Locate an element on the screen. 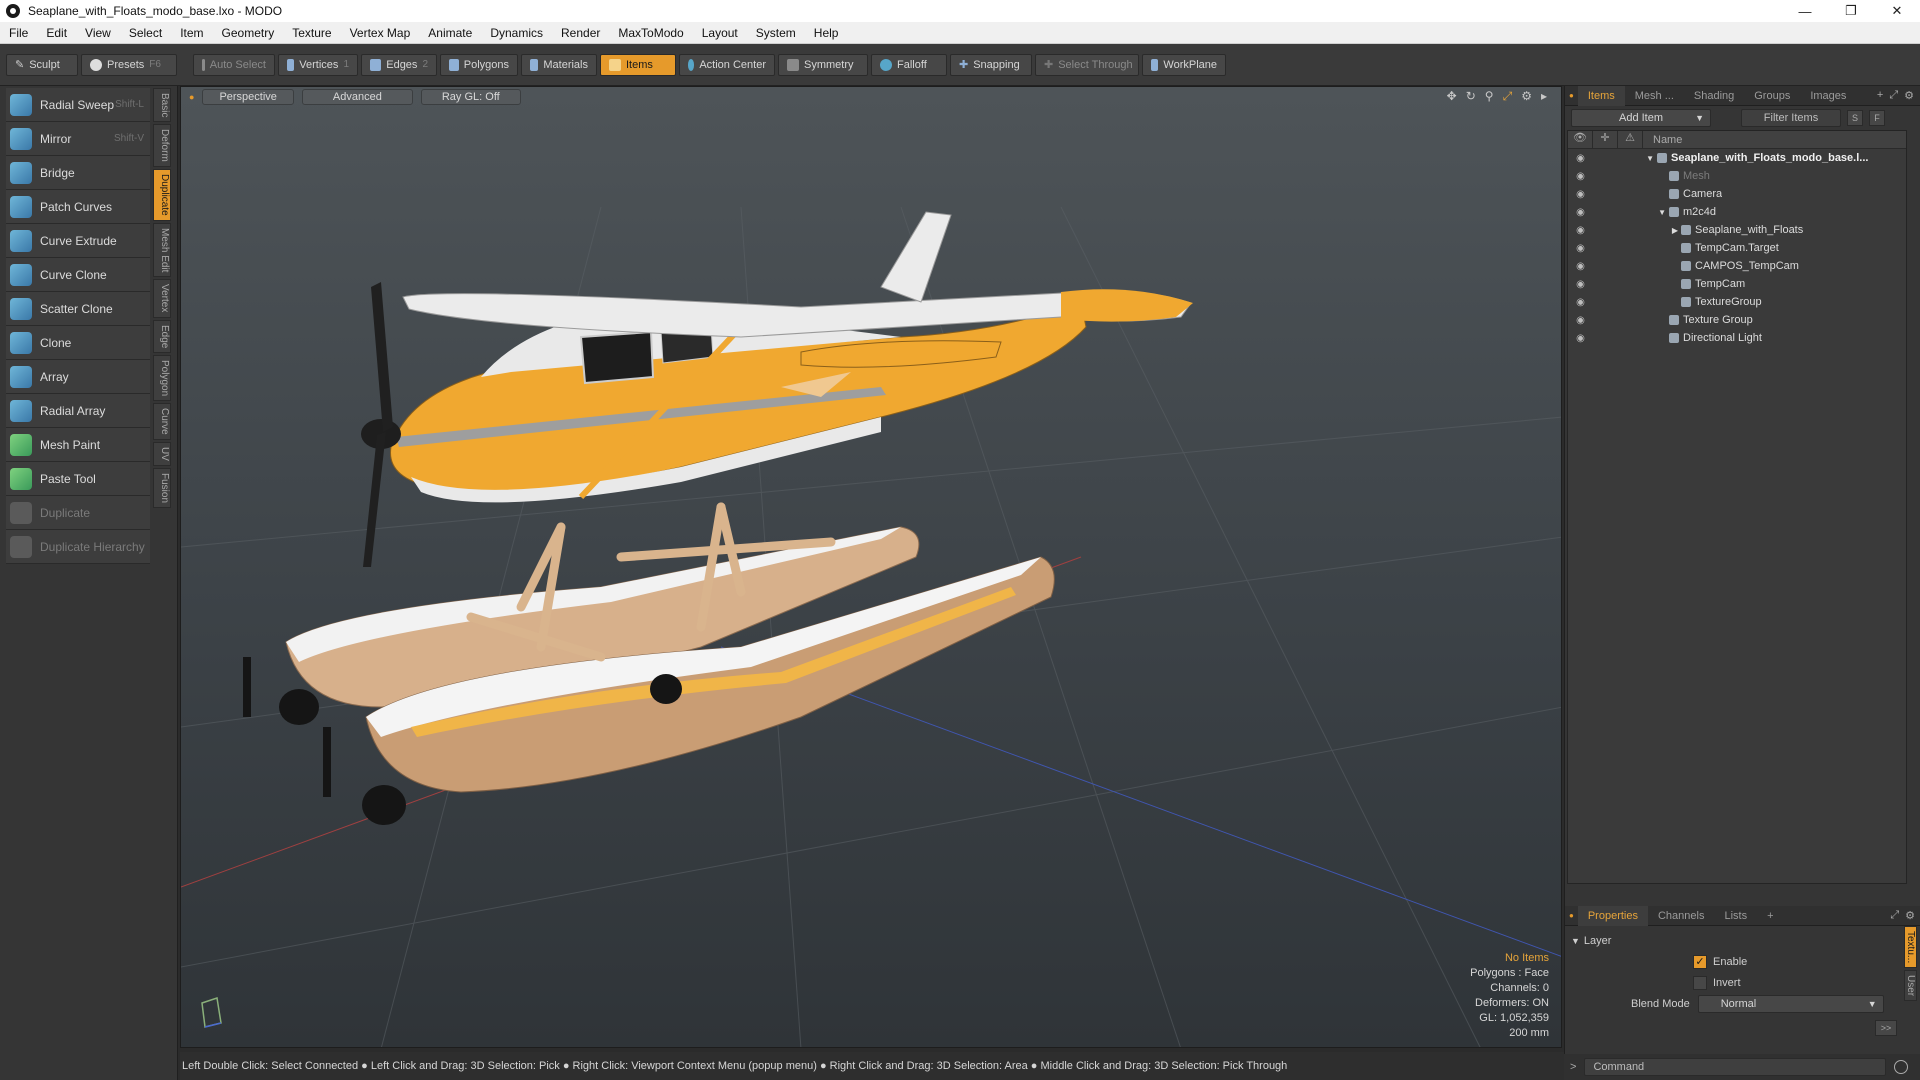 The width and height of the screenshot is (1920, 1080). tree-row: ◉ Directional Light is located at coordinates (1737, 338).